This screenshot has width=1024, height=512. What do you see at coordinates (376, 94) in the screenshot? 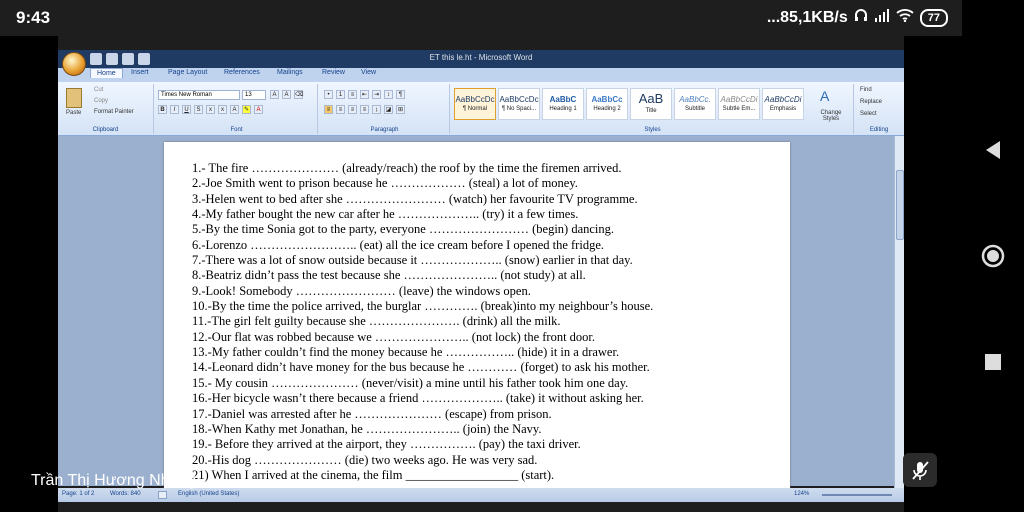
I see `increase-indent-icon: ⇥` at bounding box center [376, 94].